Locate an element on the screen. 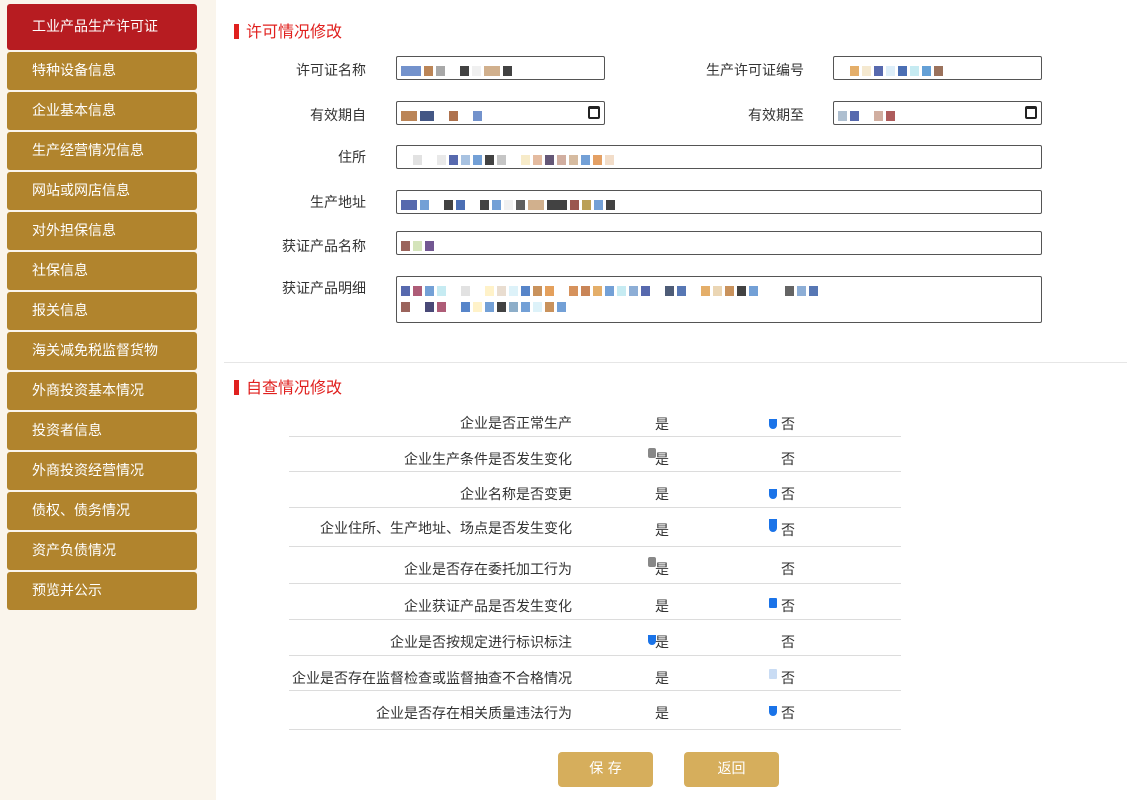 Image resolution: width=1142 pixels, height=800 pixels. sidebar-item-preview-publish: 预览并公示 is located at coordinates (102, 591).